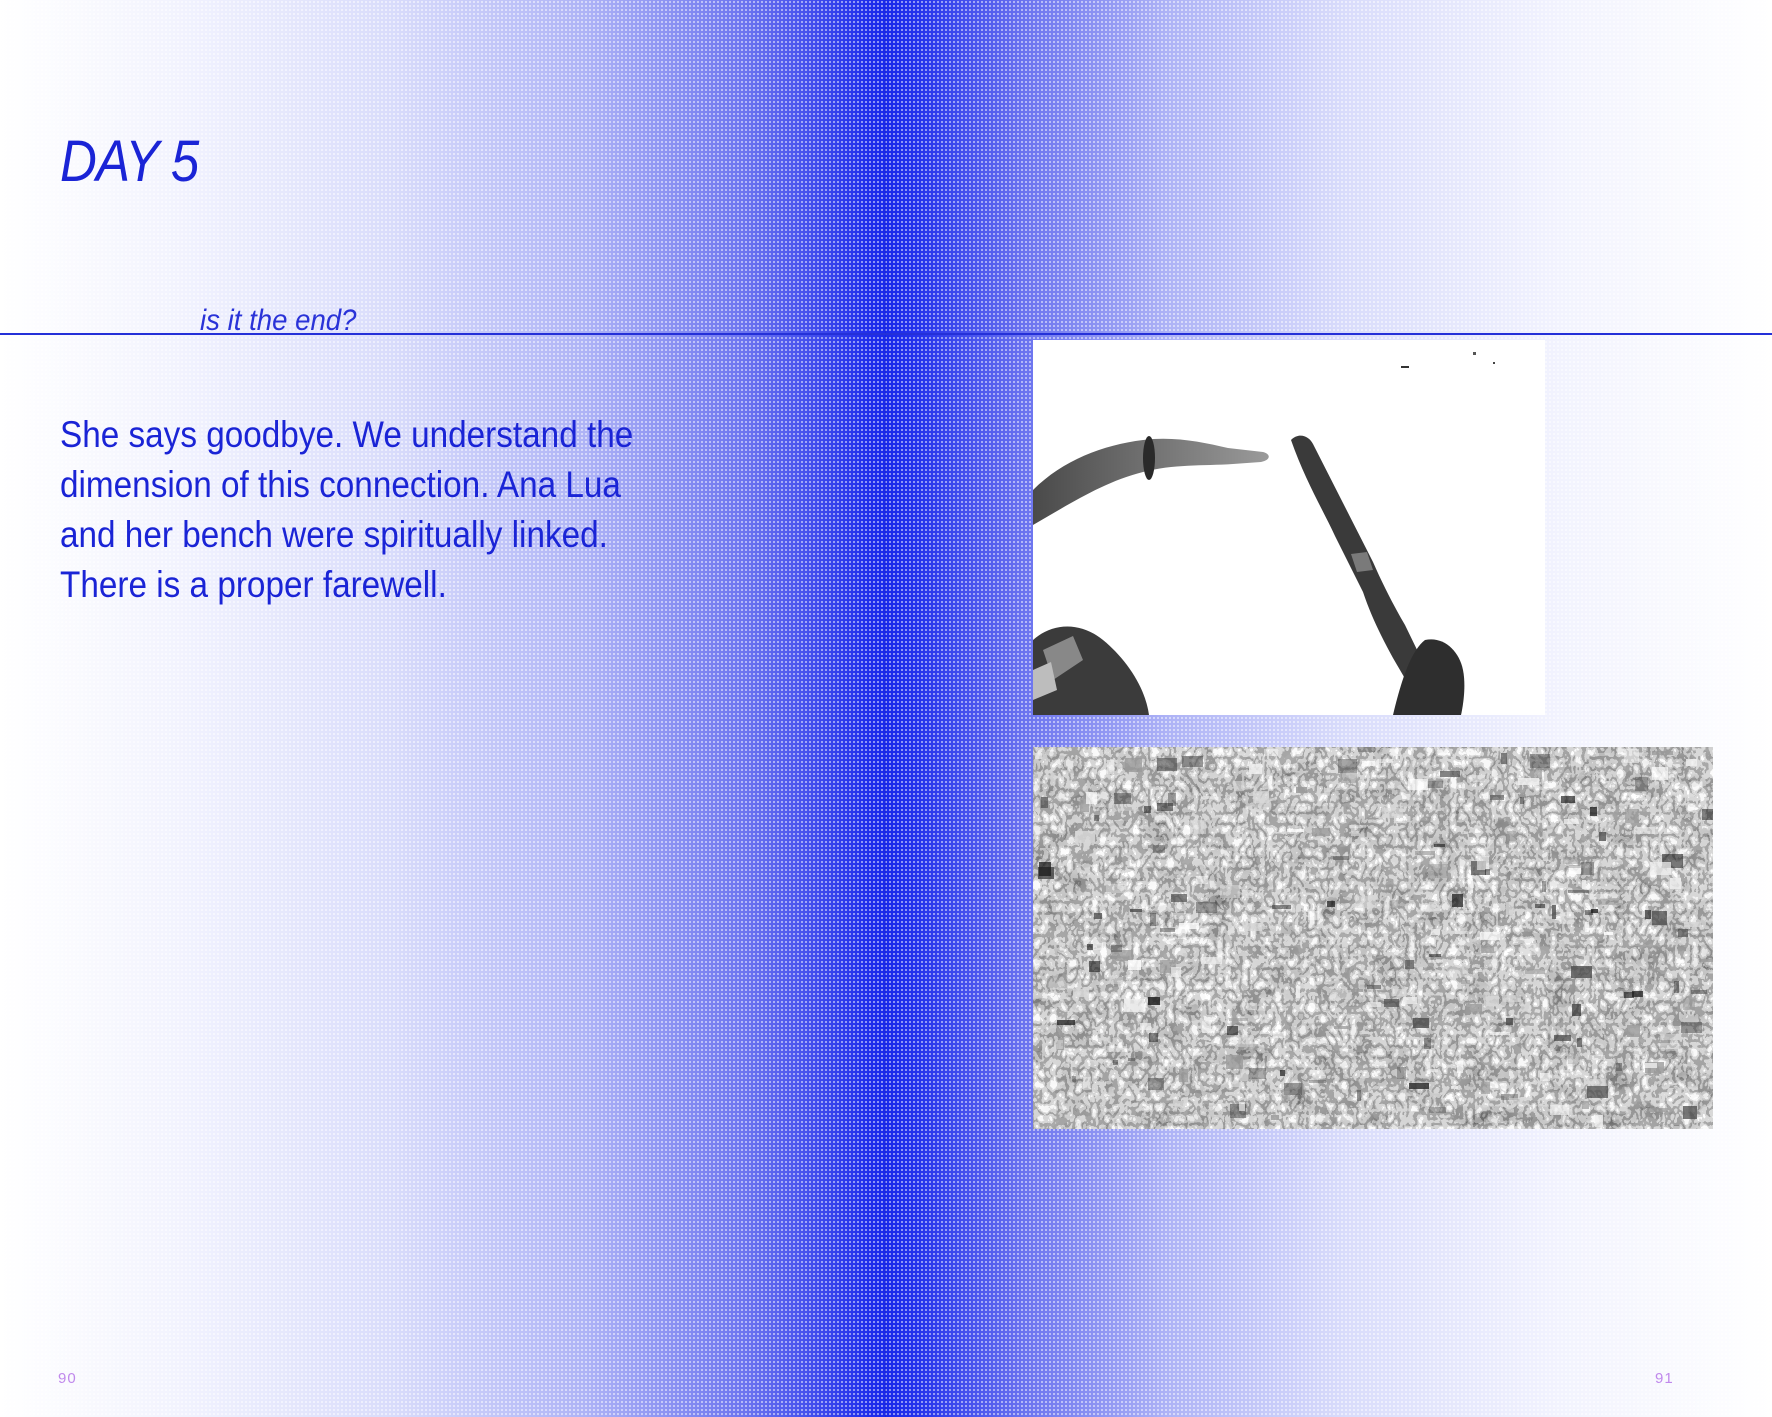 The height and width of the screenshot is (1417, 1772). I want to click on paragraph-line: dimension of this connection. Ana Lua, so click(340, 484).